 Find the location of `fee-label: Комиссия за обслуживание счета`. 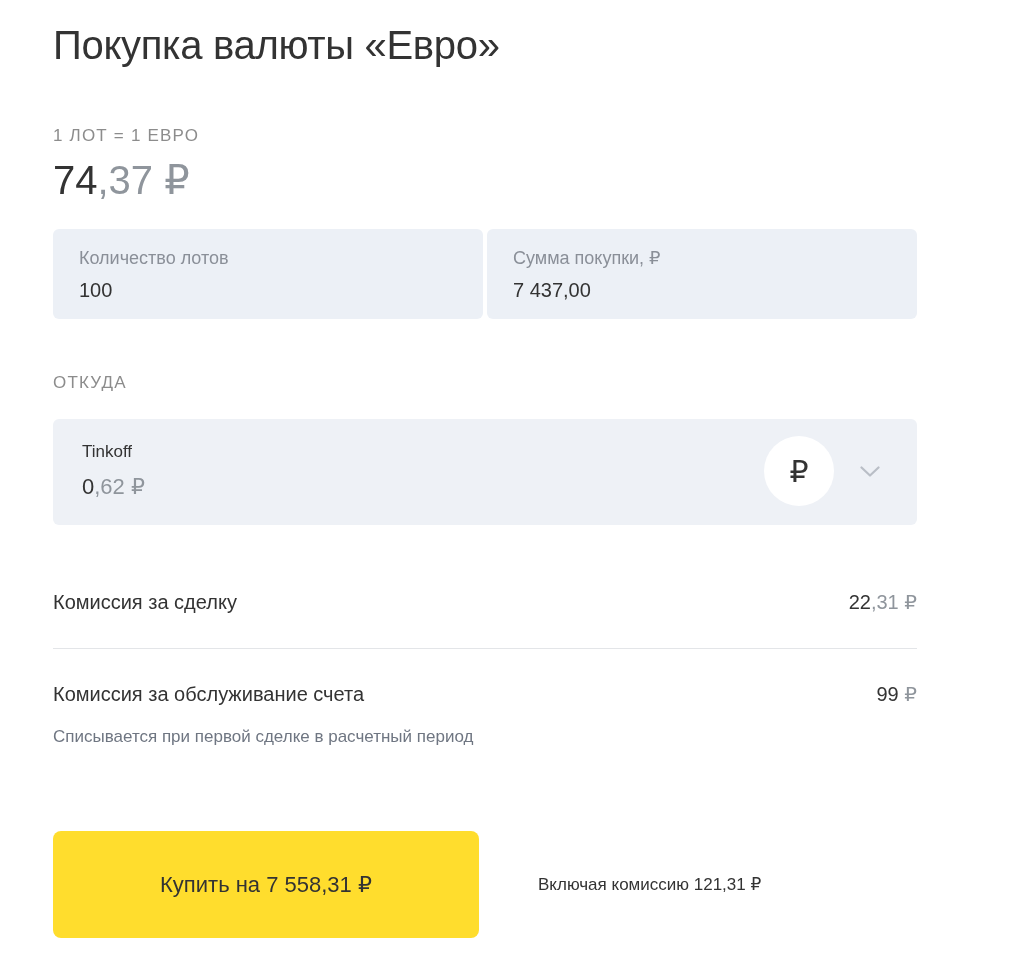

fee-label: Комиссия за обслуживание счета is located at coordinates (209, 694).